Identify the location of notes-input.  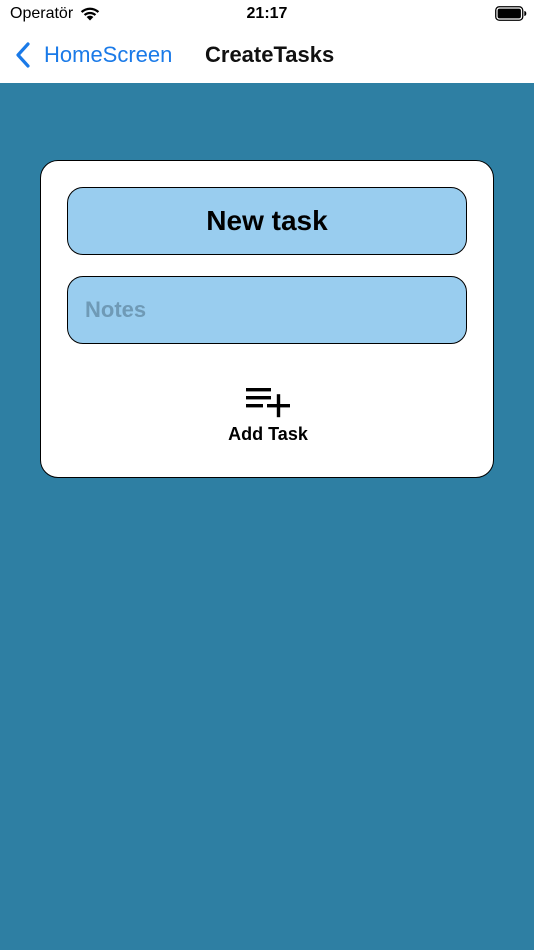
(267, 310).